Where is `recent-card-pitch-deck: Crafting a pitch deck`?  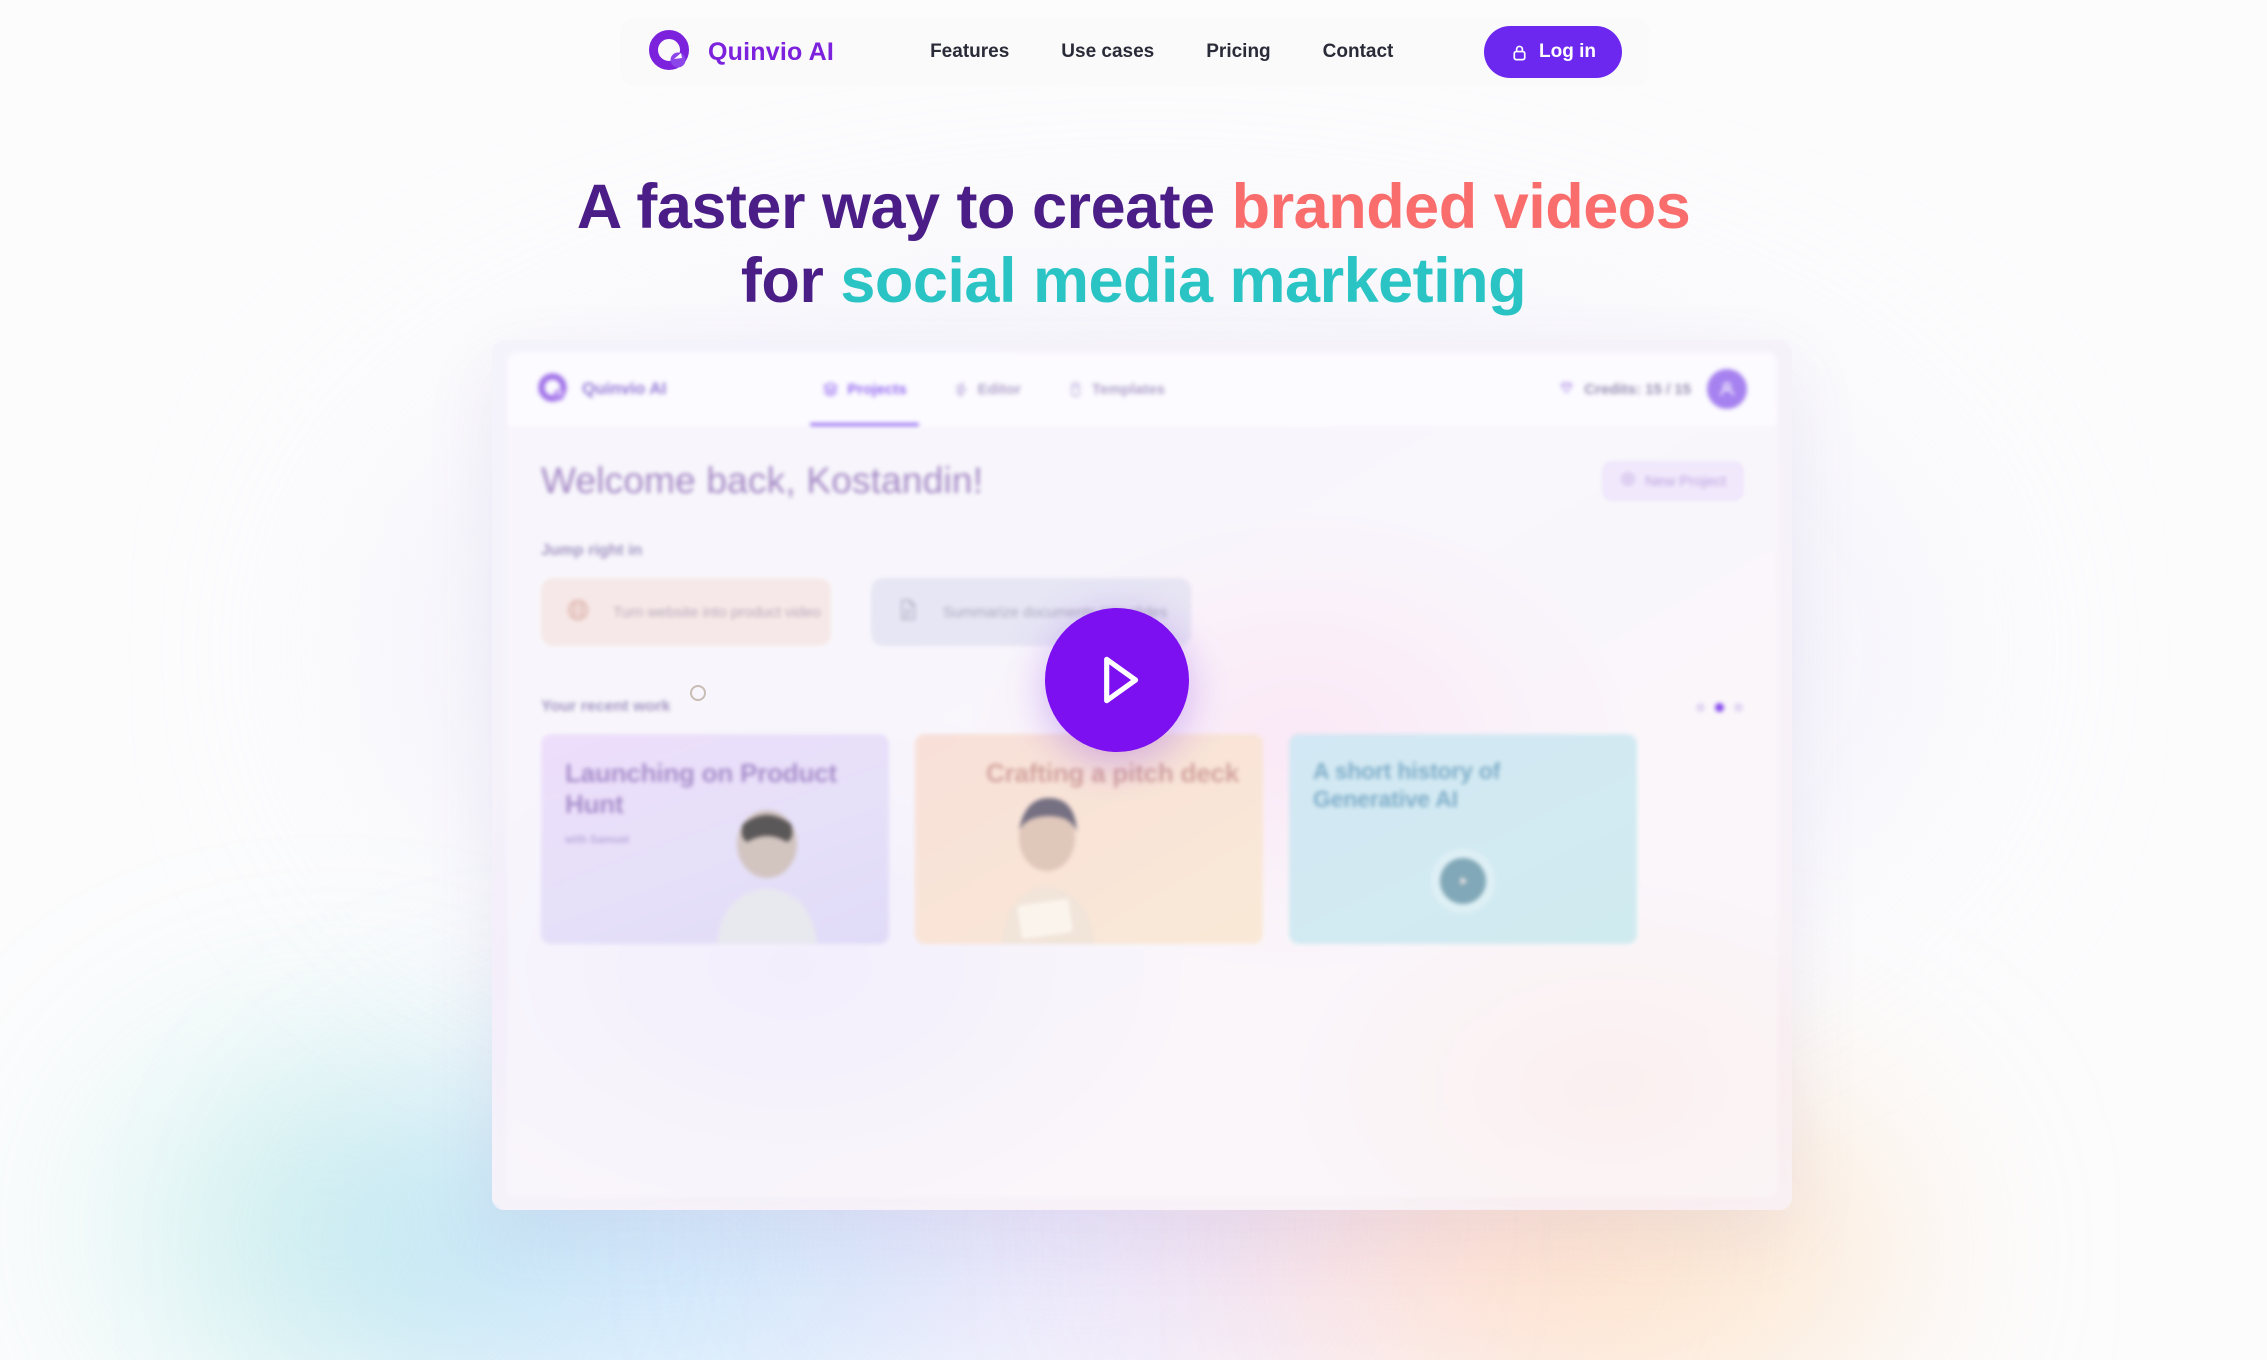
recent-card-pitch-deck: Crafting a pitch deck is located at coordinates (1089, 839).